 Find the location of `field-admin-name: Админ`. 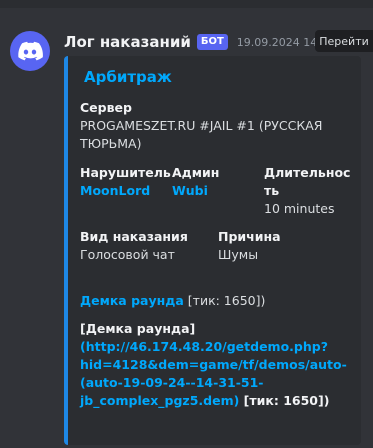

field-admin-name: Админ is located at coordinates (196, 172).